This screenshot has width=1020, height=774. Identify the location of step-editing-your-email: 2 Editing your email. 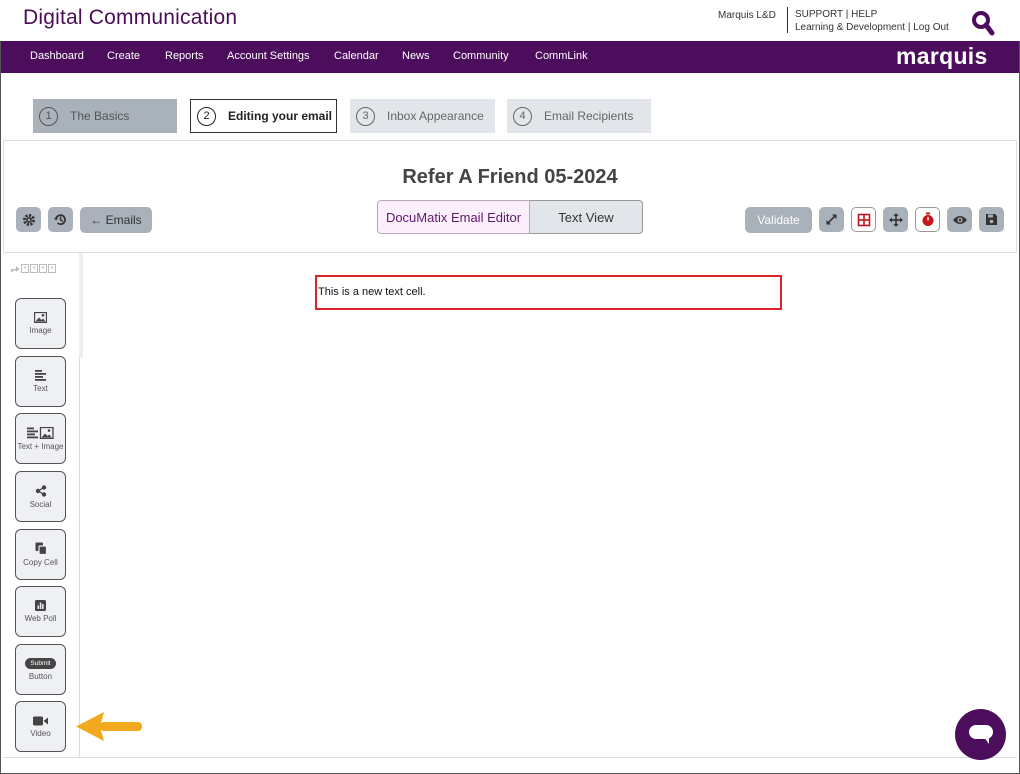
(263, 116).